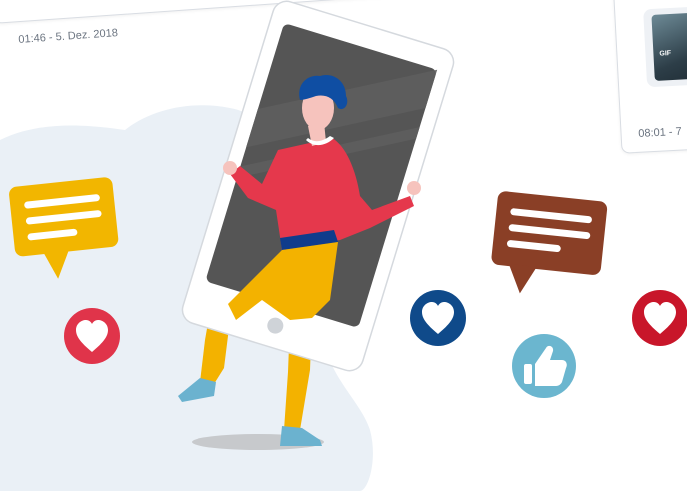 The image size is (687, 491). I want to click on heart-red-right-icon, so click(659, 318).